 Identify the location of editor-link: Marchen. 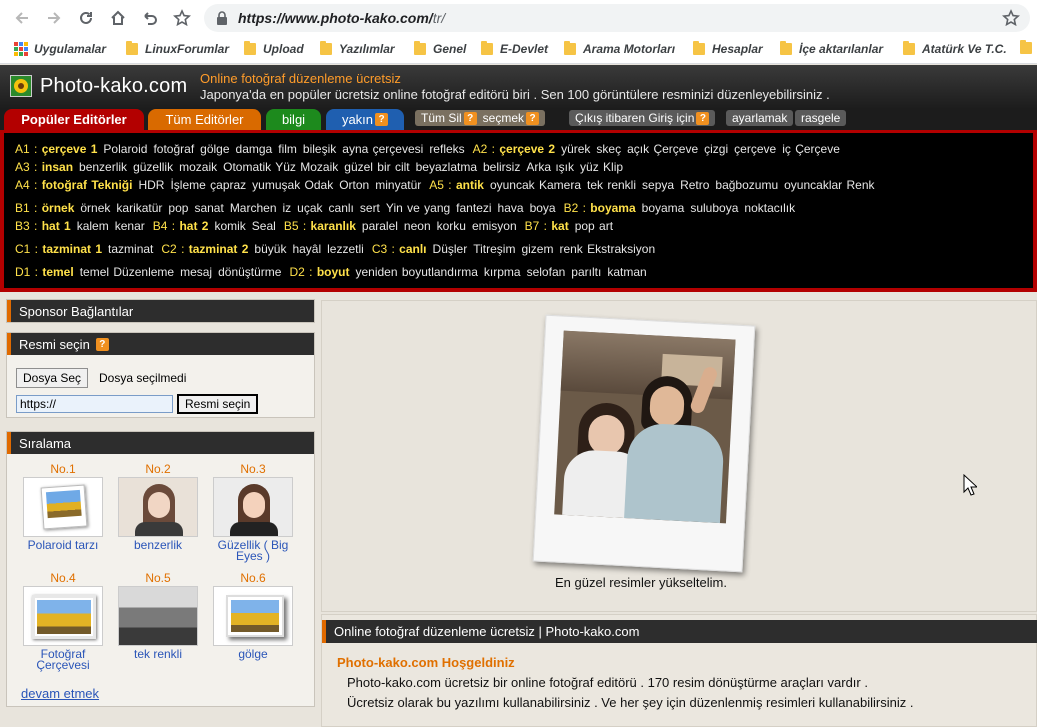
(253, 208).